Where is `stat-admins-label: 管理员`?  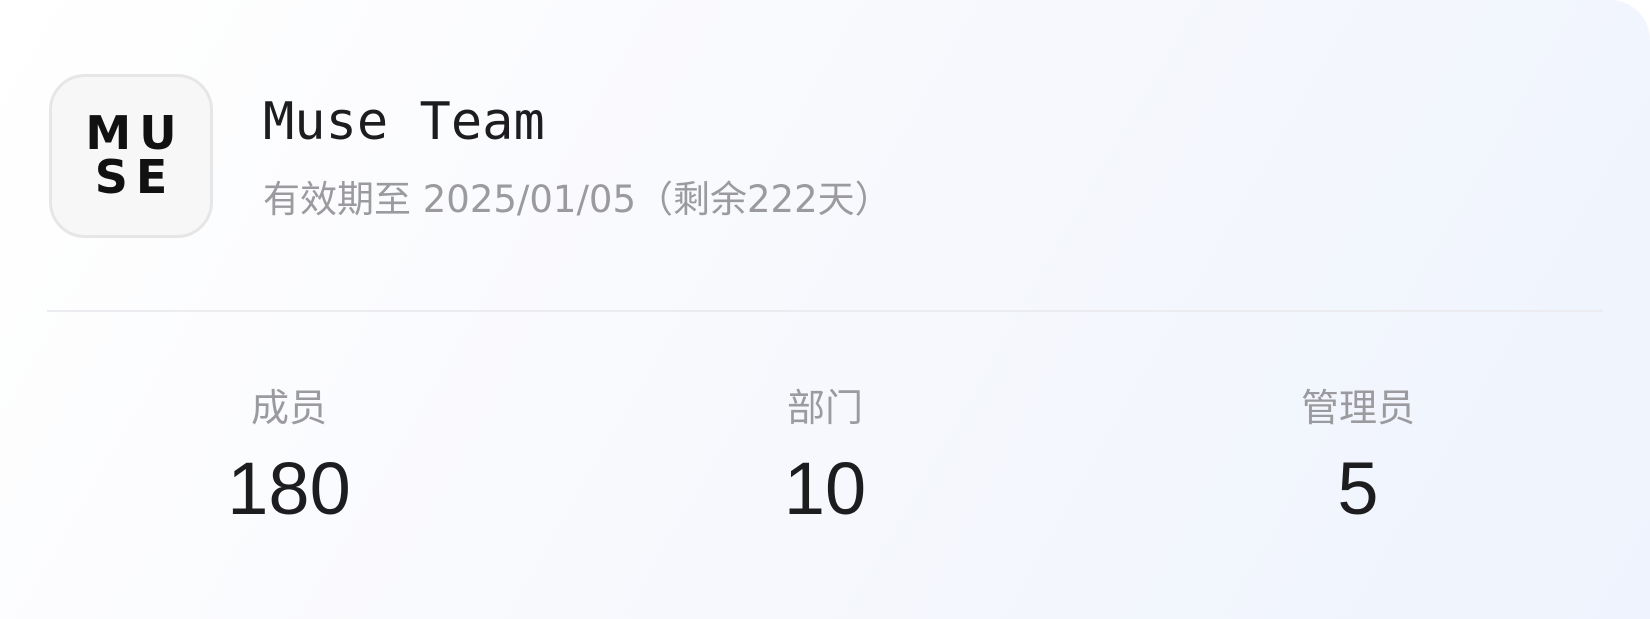
stat-admins-label: 管理员 is located at coordinates (1357, 408).